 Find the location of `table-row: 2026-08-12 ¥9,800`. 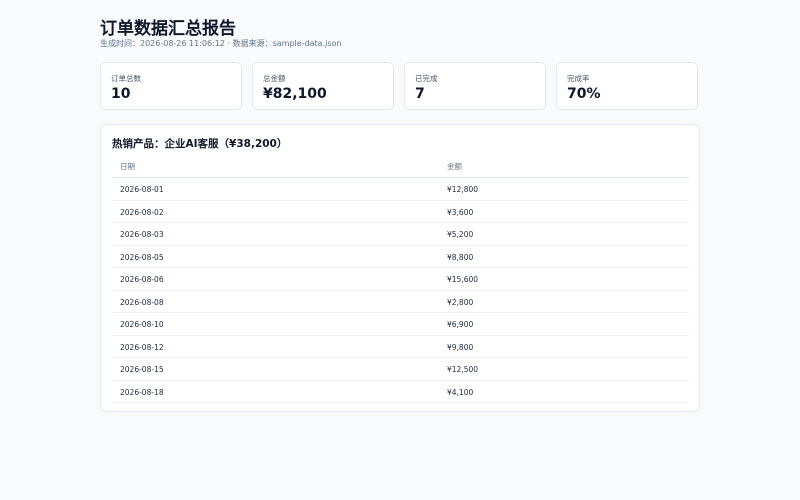

table-row: 2026-08-12 ¥9,800 is located at coordinates (400, 347).